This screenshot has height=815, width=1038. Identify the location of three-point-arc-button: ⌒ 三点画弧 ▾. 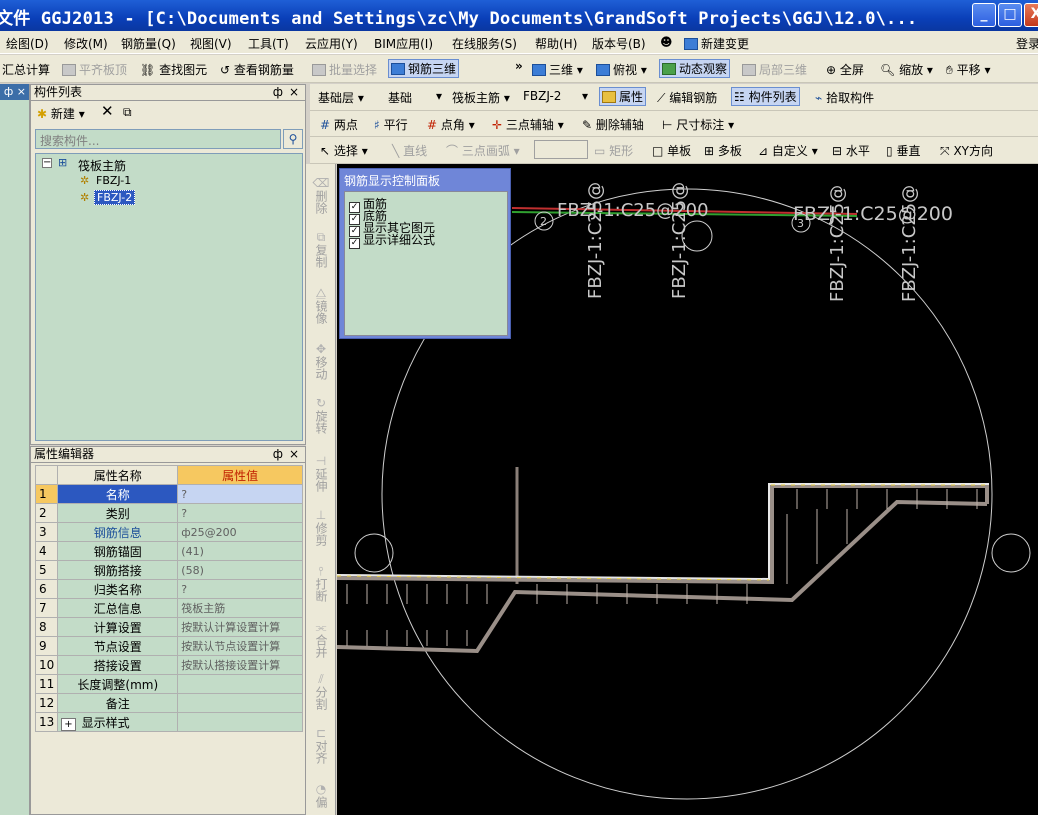
(483, 150).